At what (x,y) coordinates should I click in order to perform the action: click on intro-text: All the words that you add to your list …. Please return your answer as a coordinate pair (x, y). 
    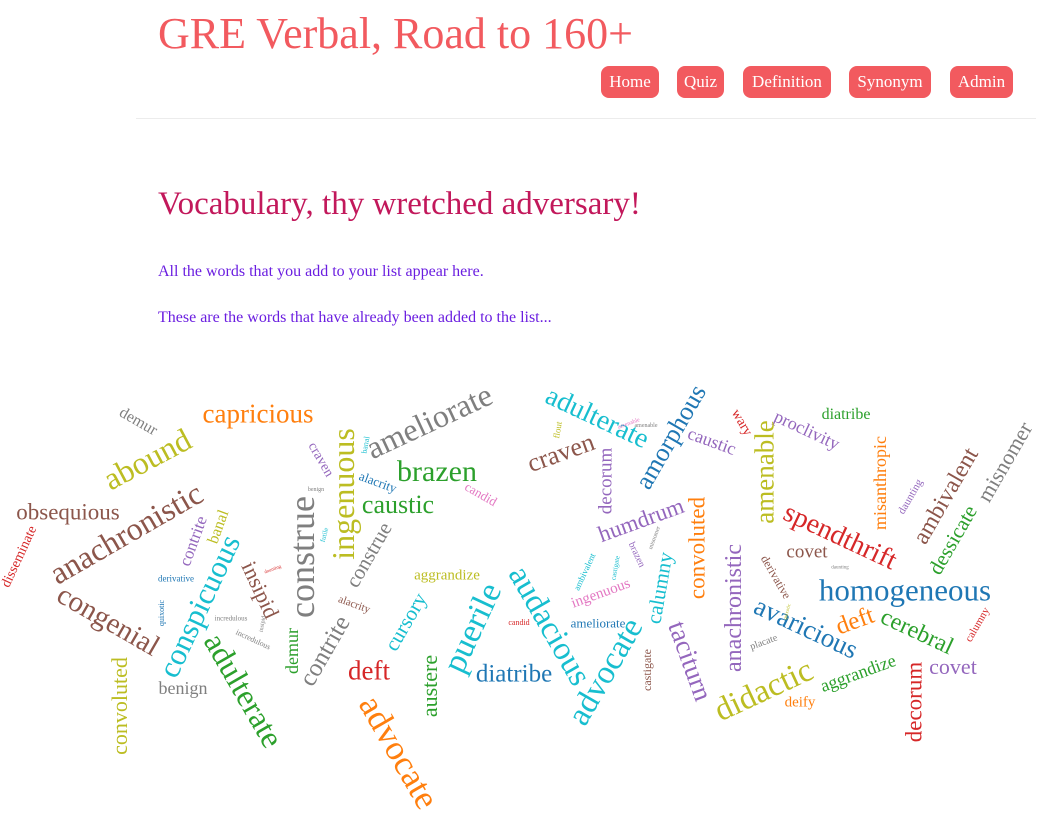
    Looking at the image, I should click on (321, 271).